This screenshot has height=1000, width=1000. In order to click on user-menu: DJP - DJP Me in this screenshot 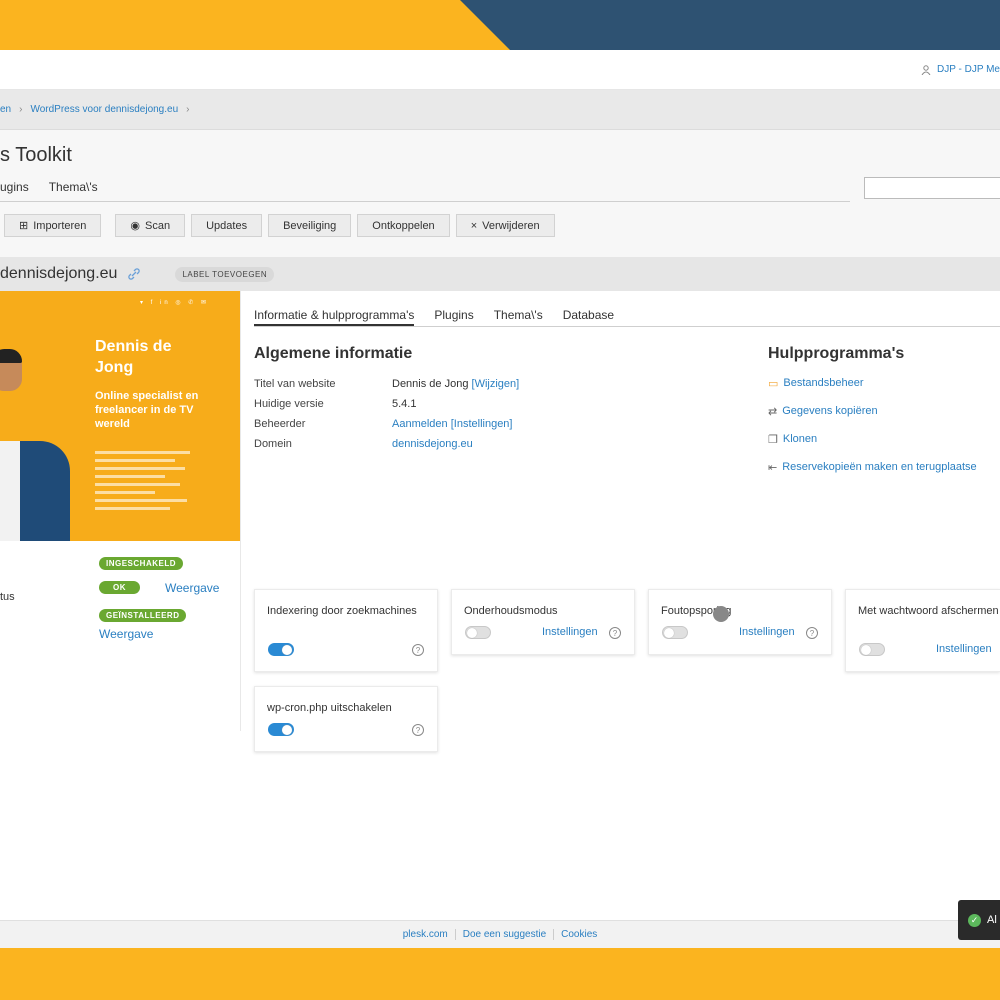, I will do `click(960, 69)`.